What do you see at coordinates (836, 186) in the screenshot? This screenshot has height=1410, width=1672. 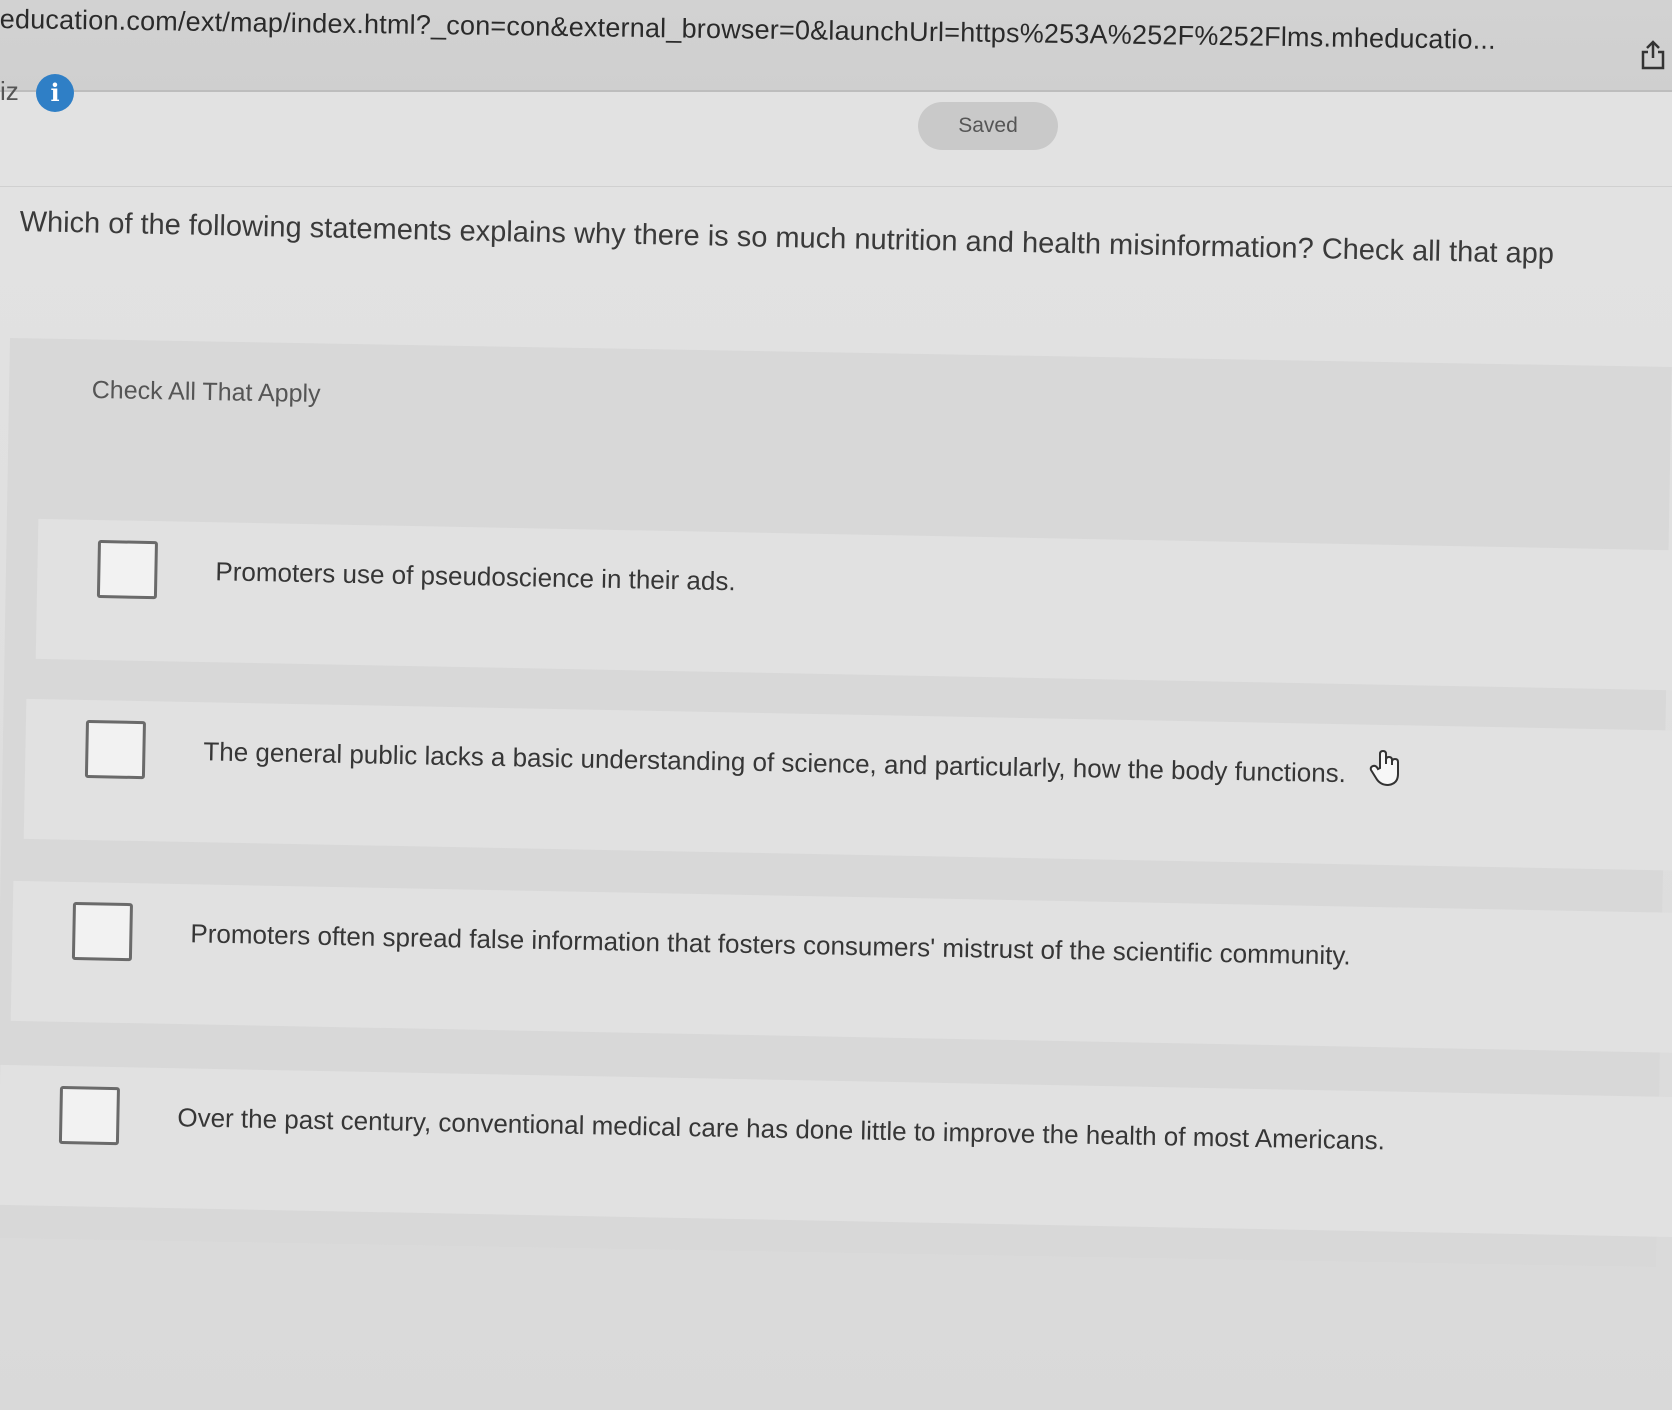 I see `header-divider` at bounding box center [836, 186].